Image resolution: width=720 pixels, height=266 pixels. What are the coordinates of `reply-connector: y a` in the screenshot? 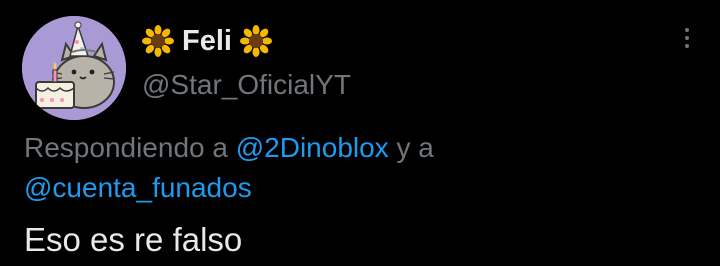 It's located at (415, 147).